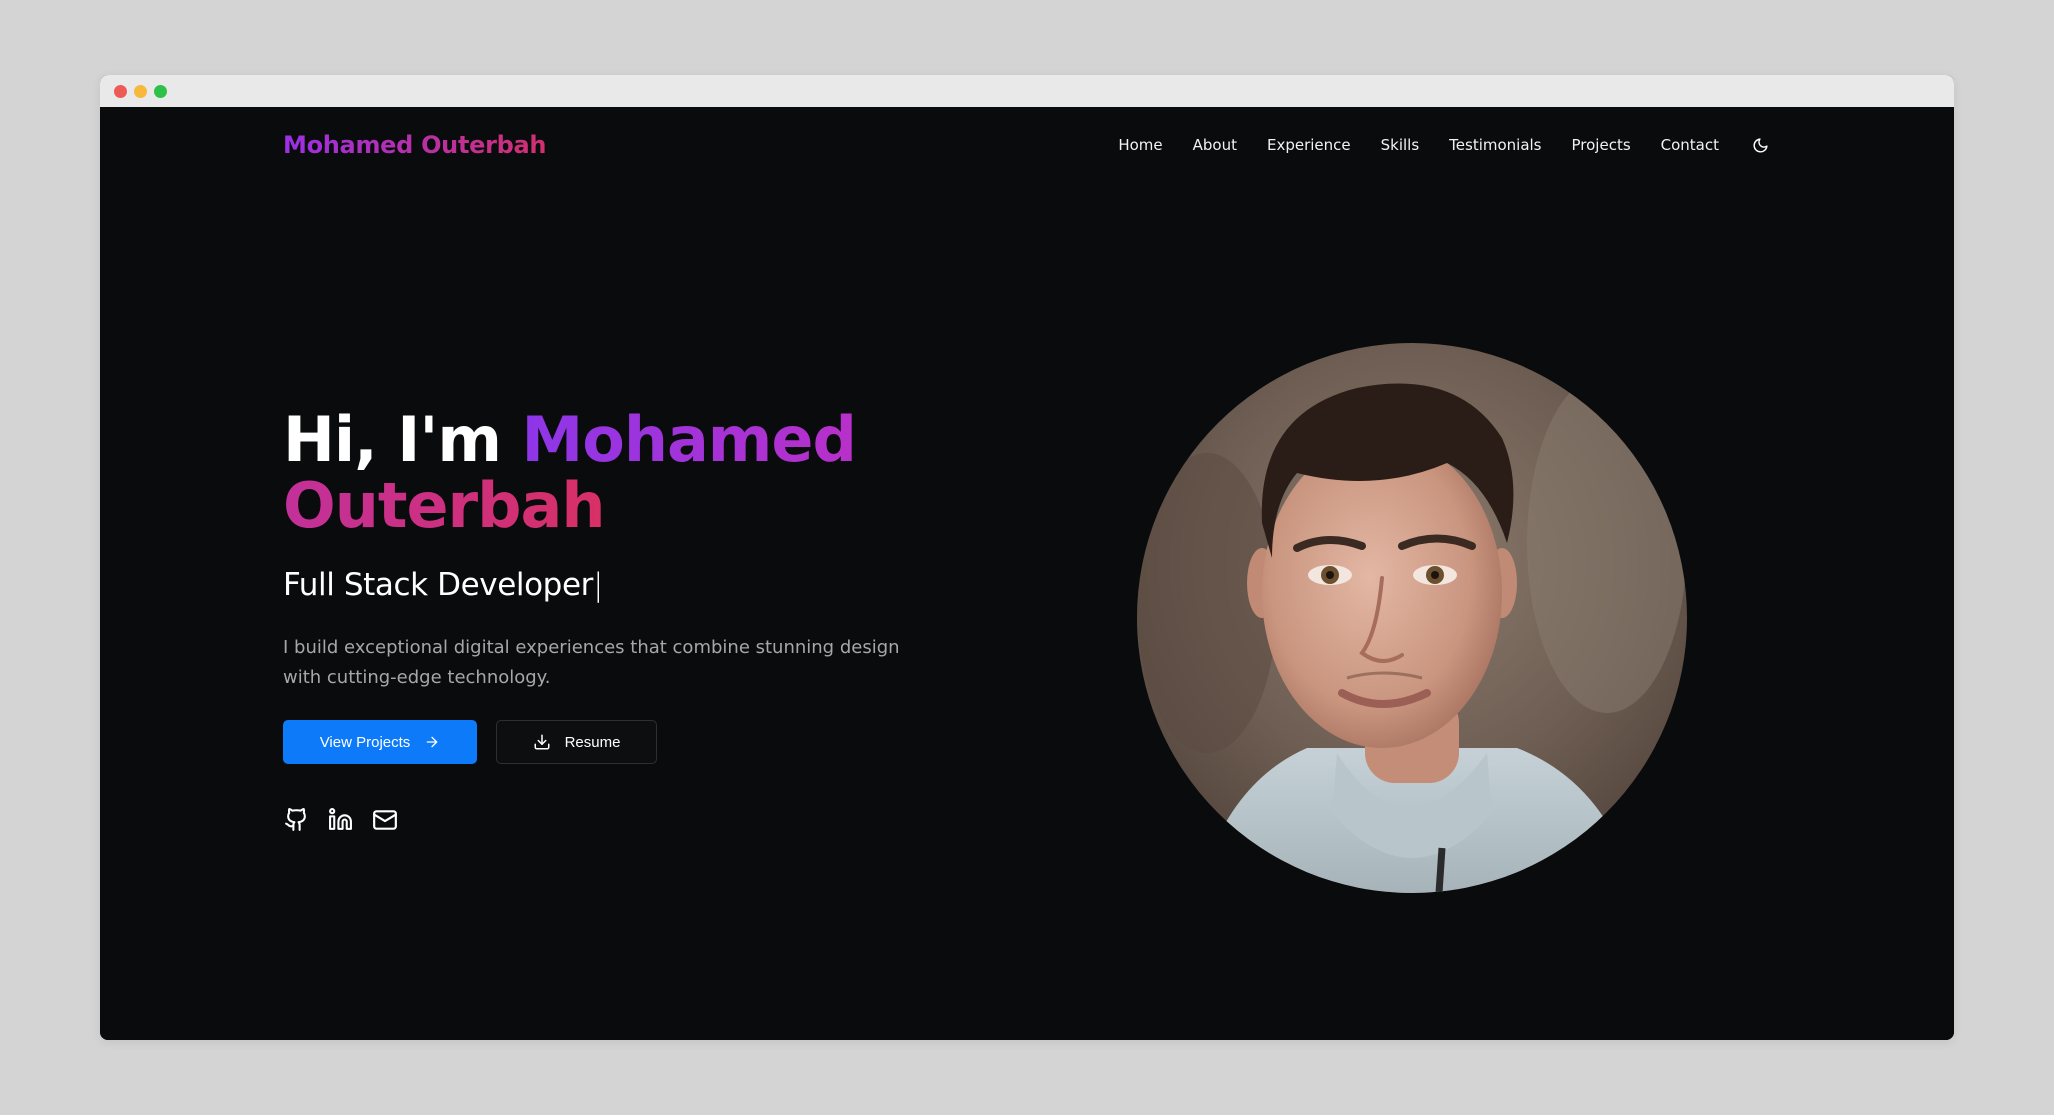  I want to click on hero-name-last: Outerbah, so click(444, 505).